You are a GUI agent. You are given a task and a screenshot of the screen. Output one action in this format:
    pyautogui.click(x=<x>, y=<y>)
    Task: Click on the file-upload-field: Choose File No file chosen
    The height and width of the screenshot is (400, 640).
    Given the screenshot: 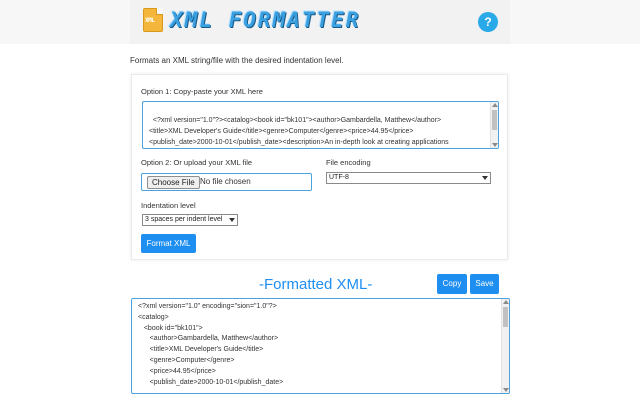 What is the action you would take?
    pyautogui.click(x=226, y=182)
    